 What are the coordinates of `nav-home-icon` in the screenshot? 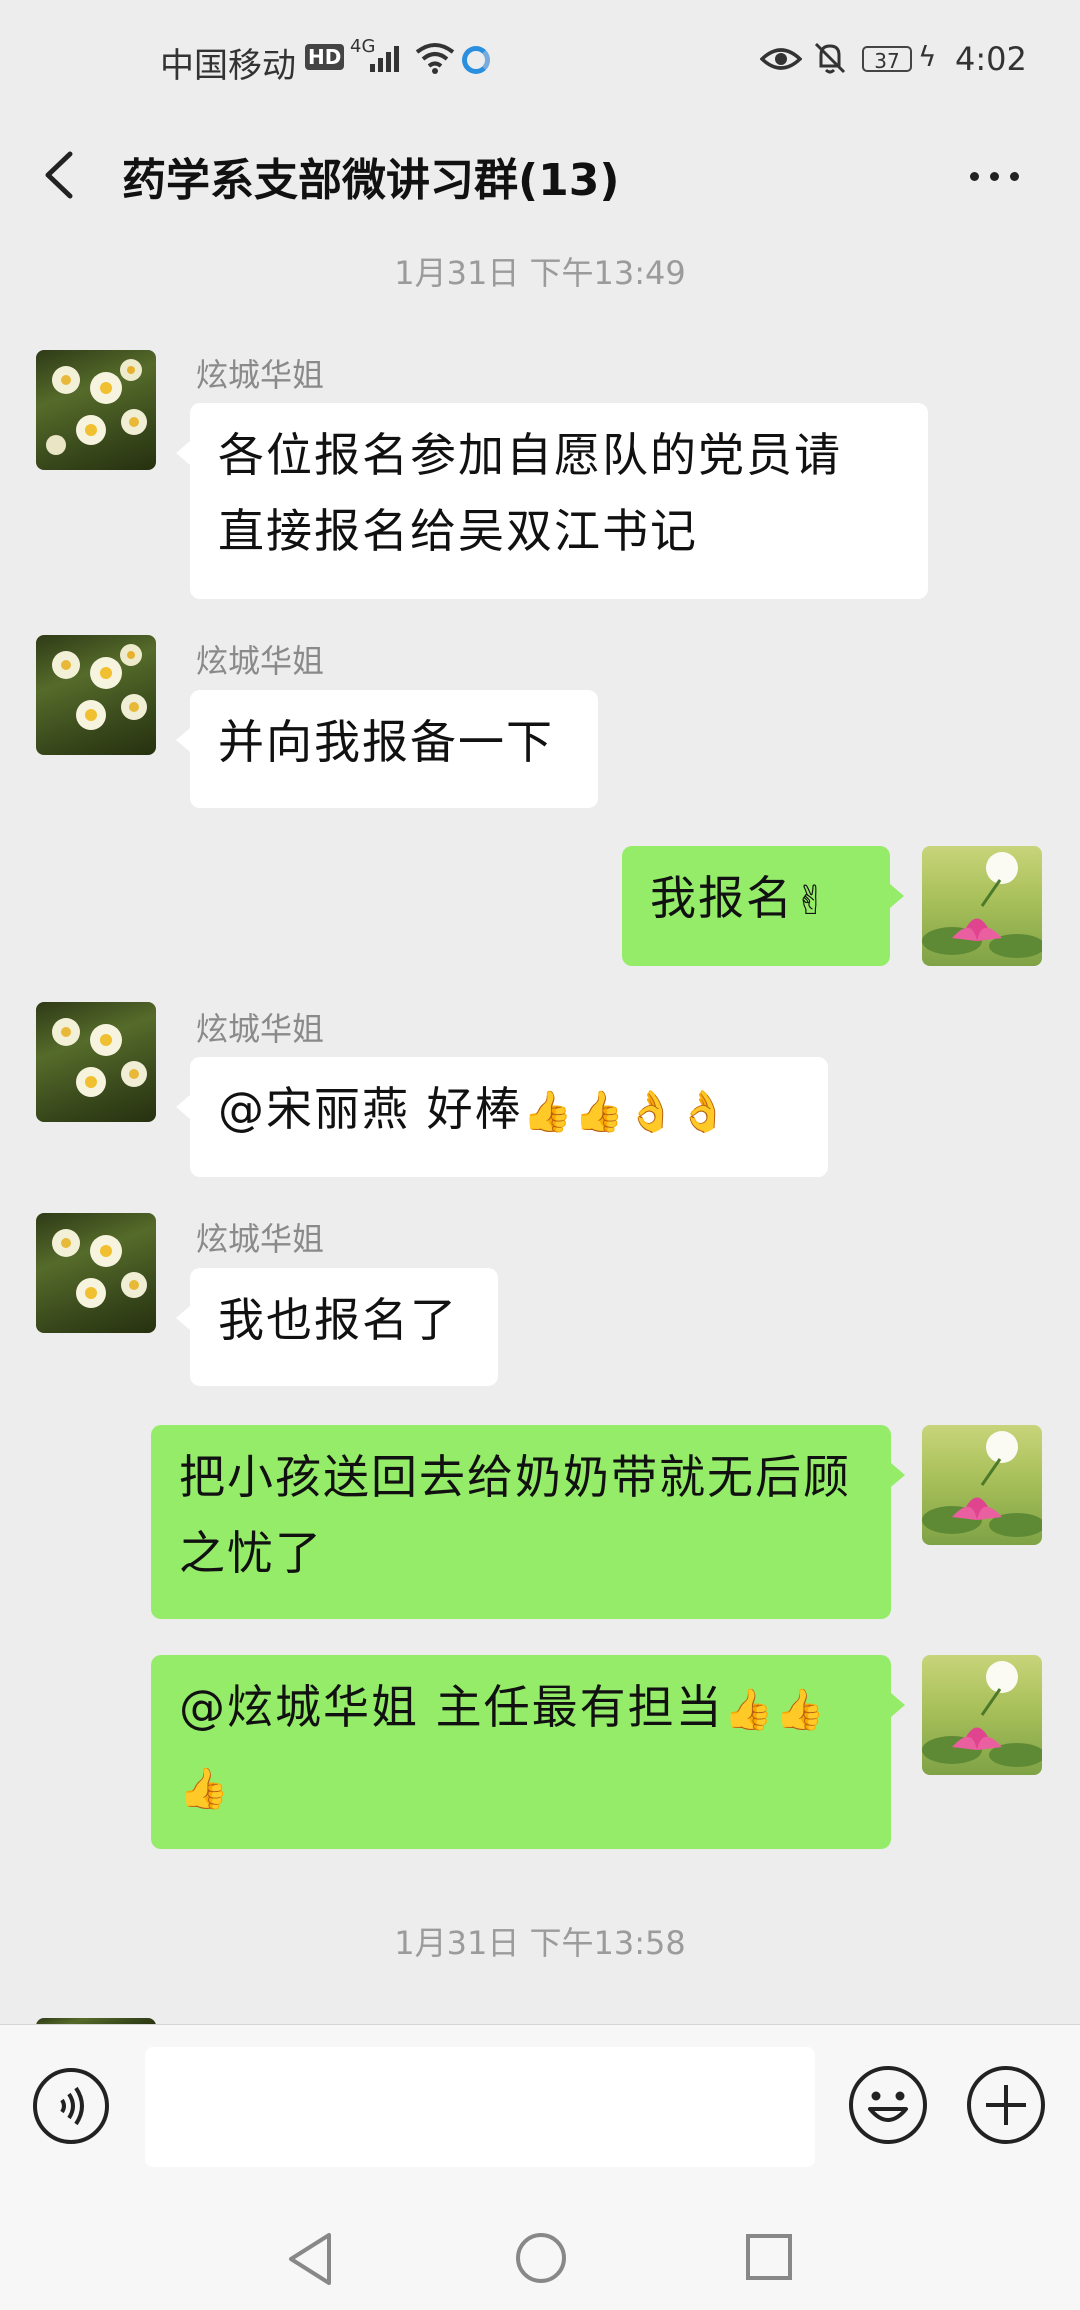 It's located at (541, 2258).